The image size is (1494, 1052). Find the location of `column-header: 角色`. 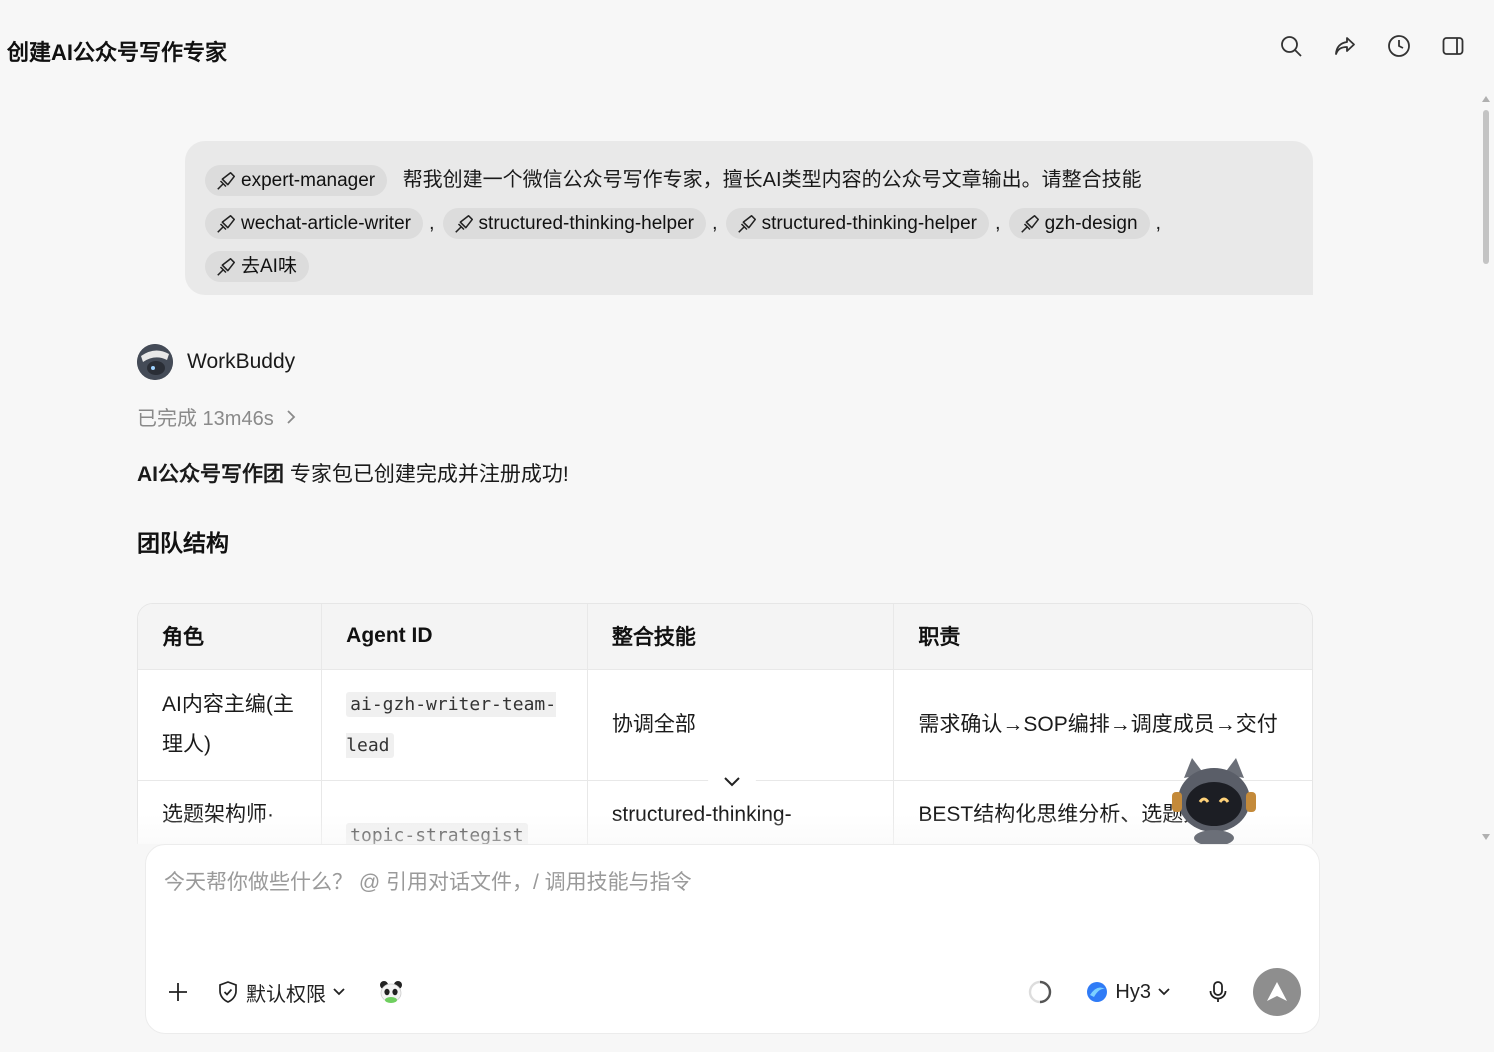

column-header: 角色 is located at coordinates (230, 637).